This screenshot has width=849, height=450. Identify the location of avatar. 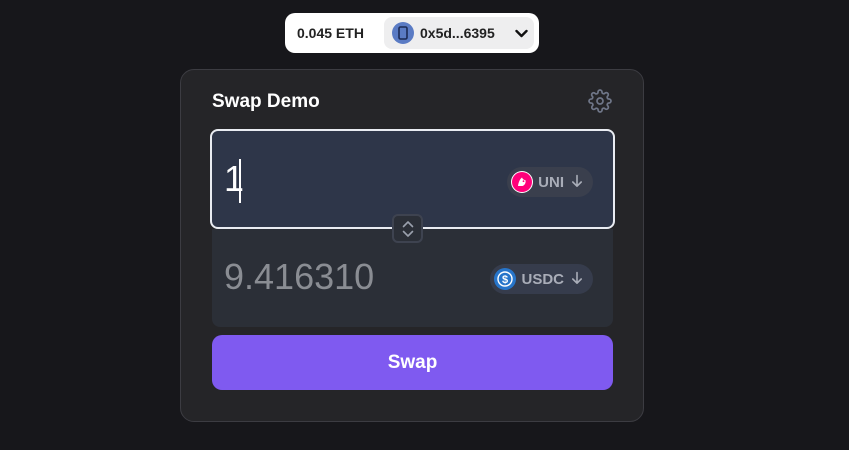
(403, 33).